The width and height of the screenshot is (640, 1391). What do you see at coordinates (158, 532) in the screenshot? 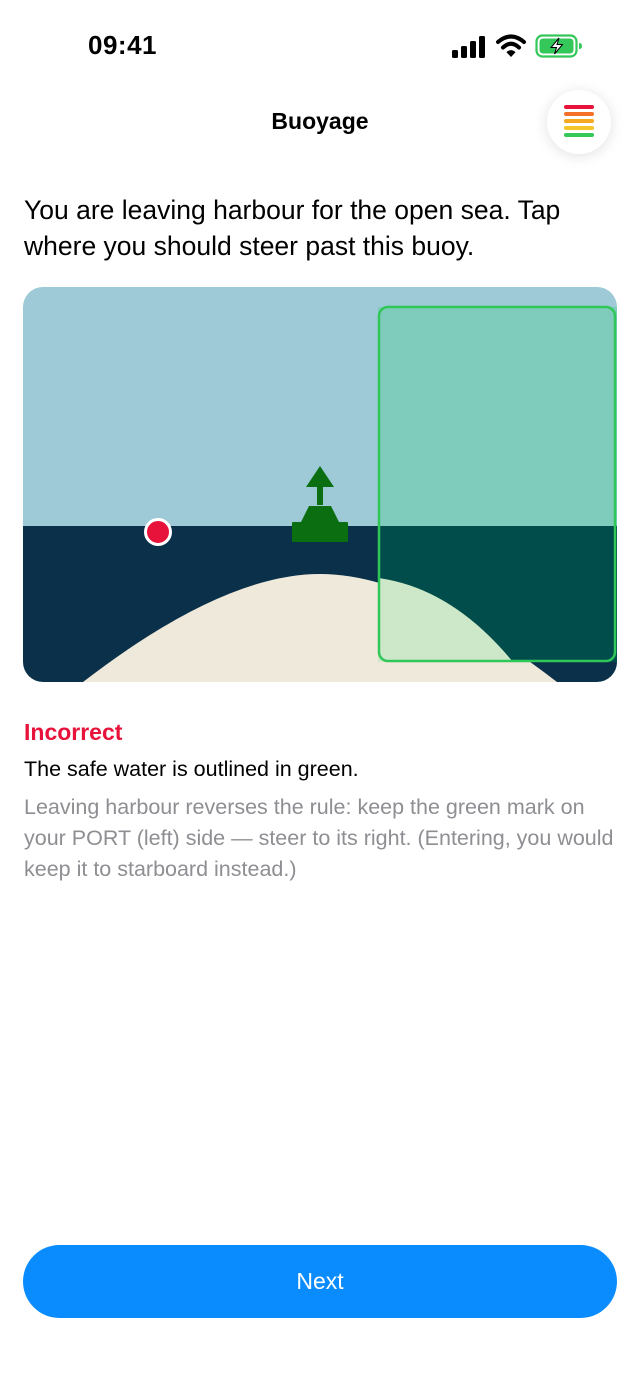
I see `tap-marker` at bounding box center [158, 532].